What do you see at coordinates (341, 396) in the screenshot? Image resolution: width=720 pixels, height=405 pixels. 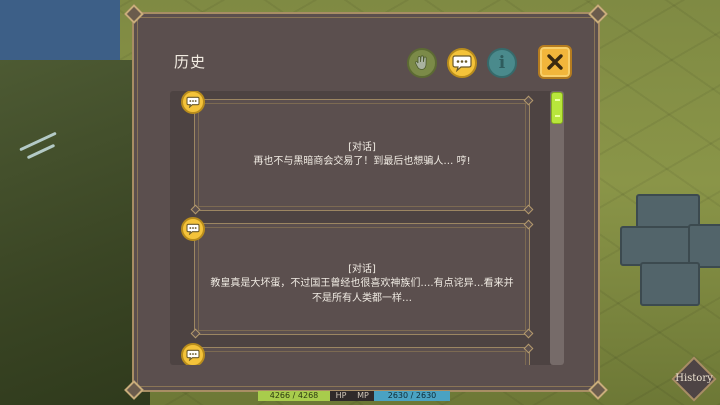 I see `hp-label: HP` at bounding box center [341, 396].